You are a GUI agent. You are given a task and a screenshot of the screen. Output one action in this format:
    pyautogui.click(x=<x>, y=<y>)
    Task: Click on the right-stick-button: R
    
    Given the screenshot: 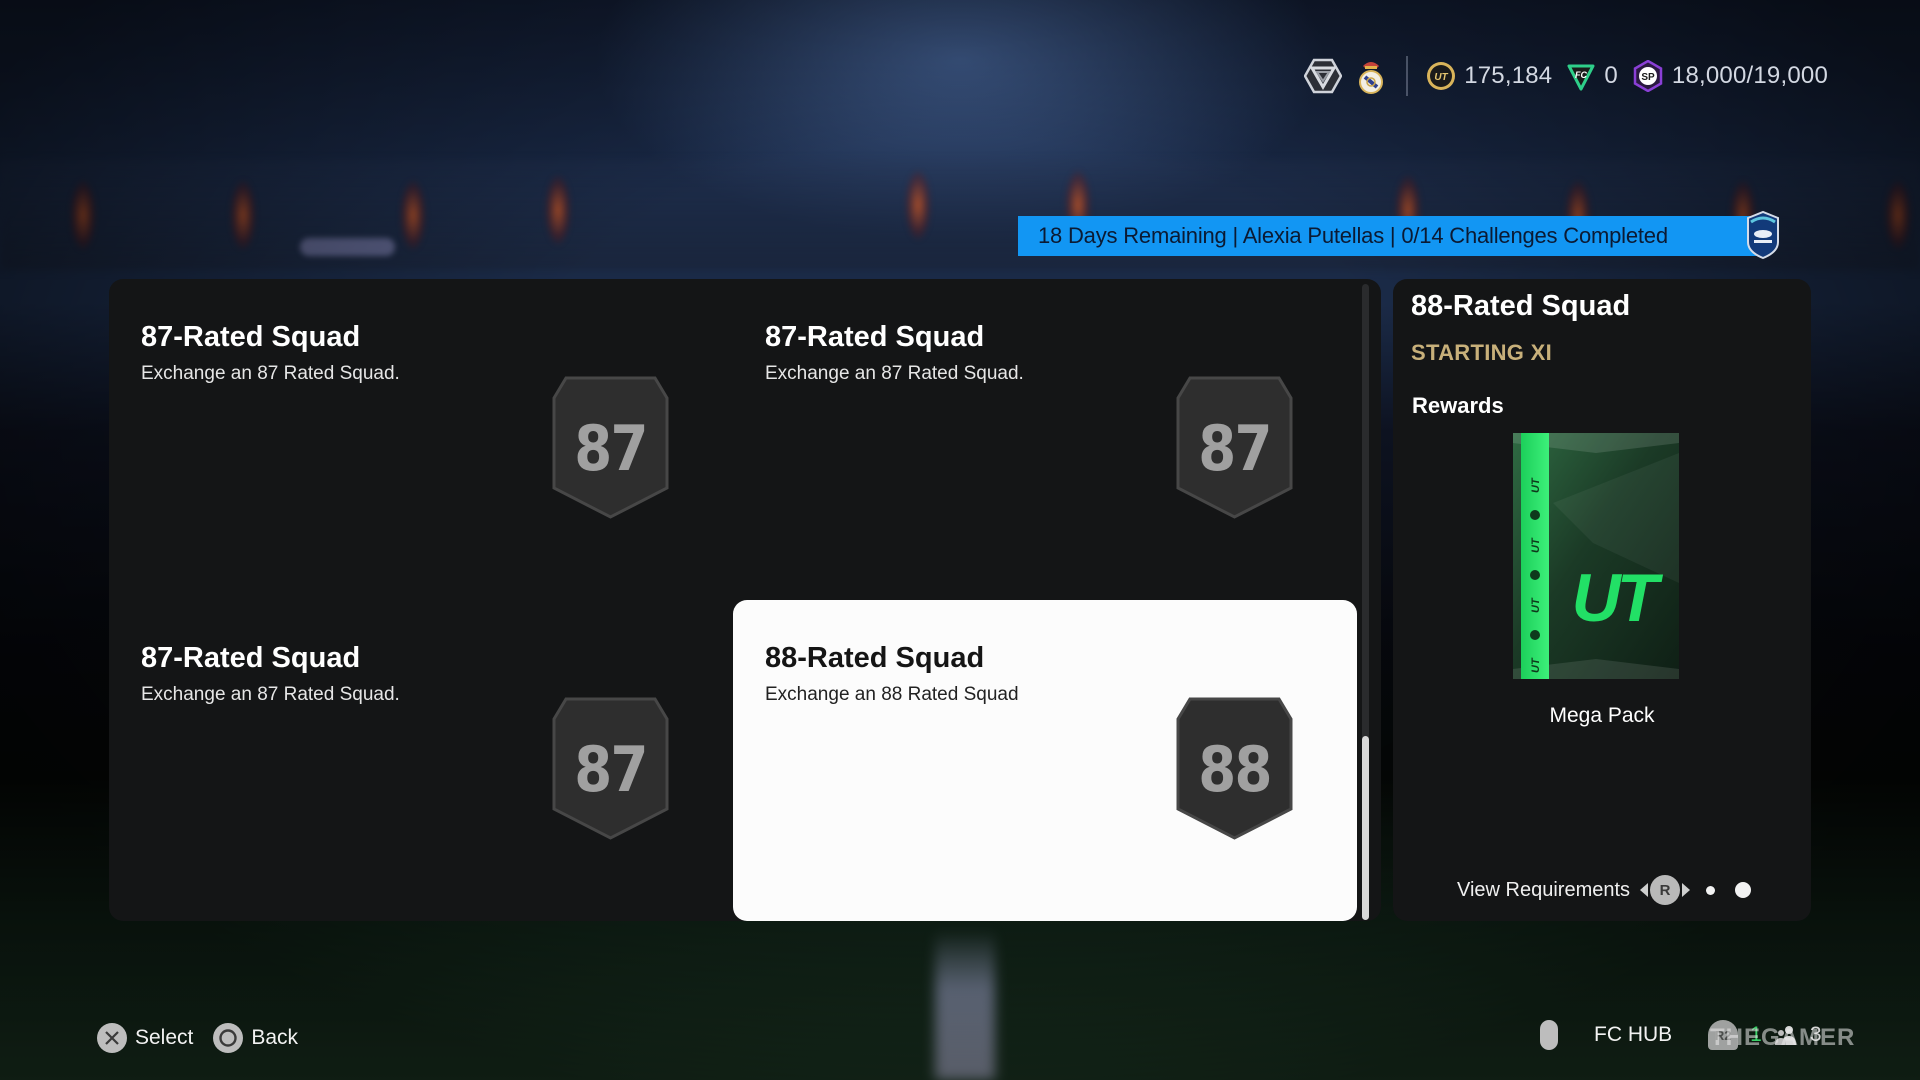 What is the action you would take?
    pyautogui.click(x=1665, y=890)
    